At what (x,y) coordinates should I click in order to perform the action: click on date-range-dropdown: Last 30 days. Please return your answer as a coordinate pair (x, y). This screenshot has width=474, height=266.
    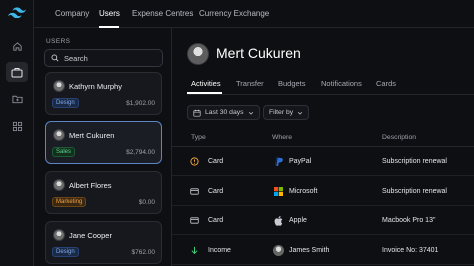
    Looking at the image, I should click on (223, 112).